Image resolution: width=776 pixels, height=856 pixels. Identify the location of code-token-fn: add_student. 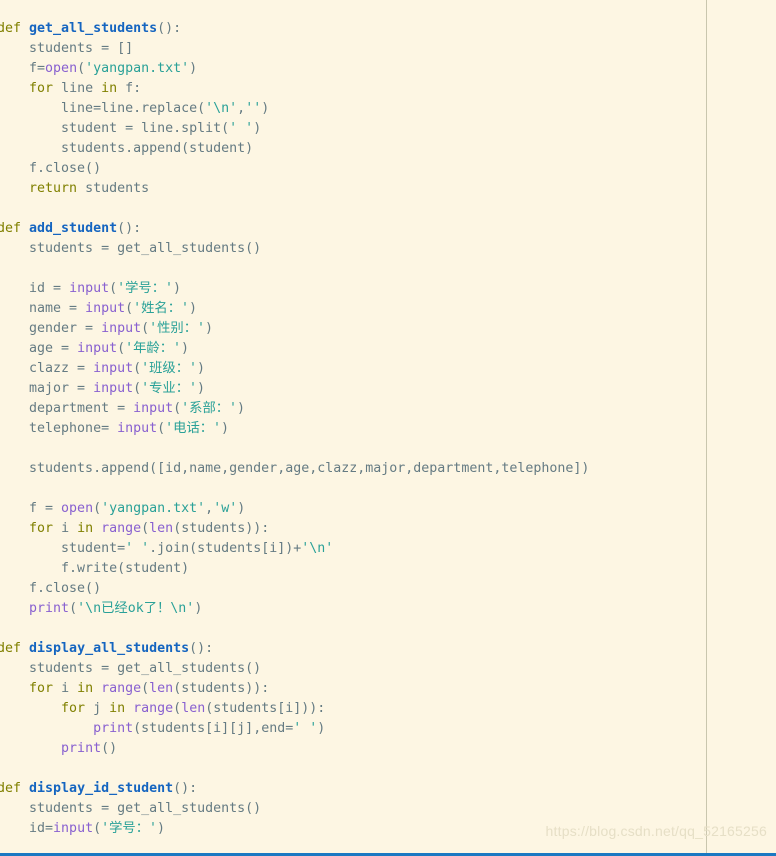
(73, 229).